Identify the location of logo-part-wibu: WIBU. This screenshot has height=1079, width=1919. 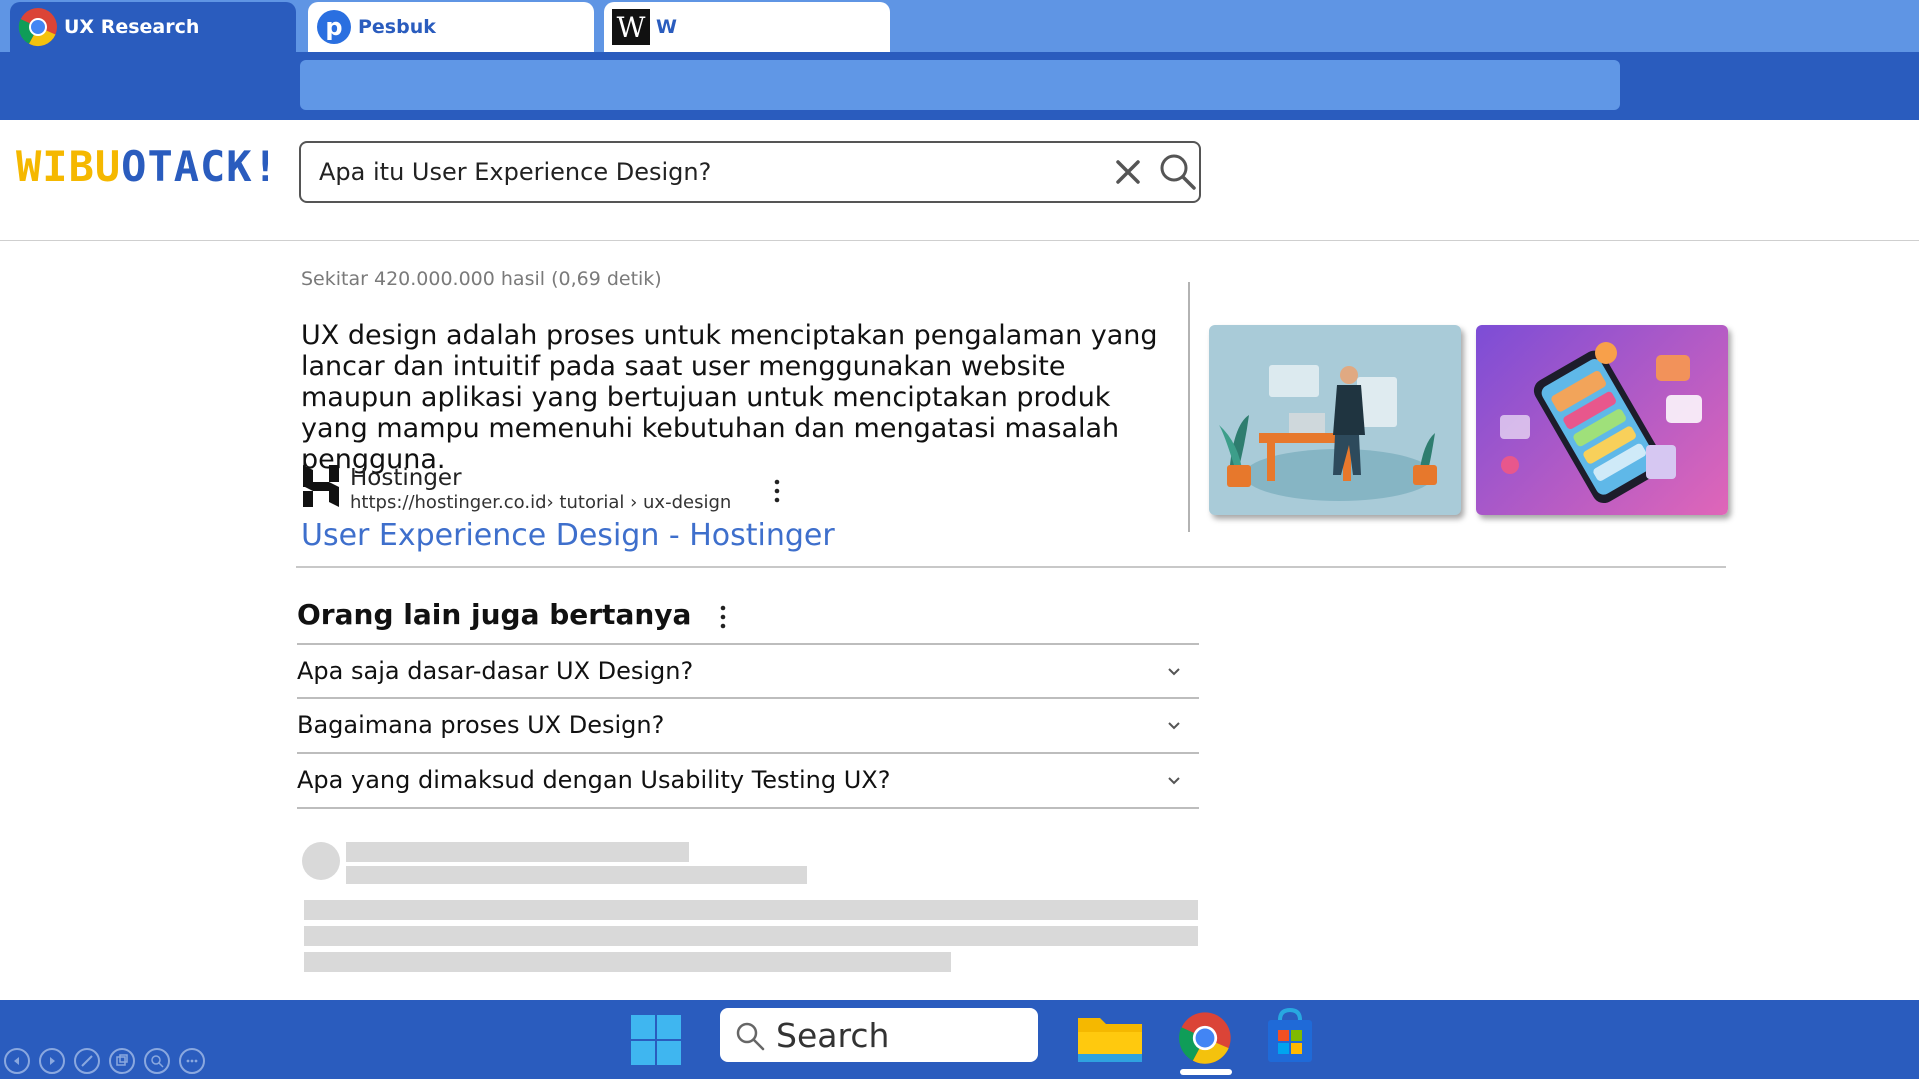
(69, 166).